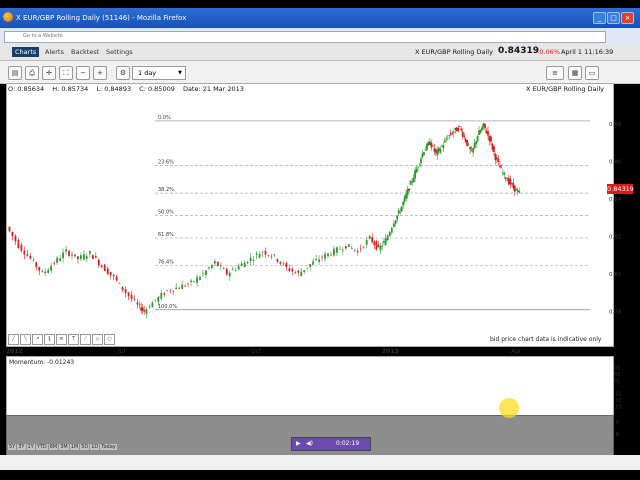 The image size is (640, 480). Describe the element at coordinates (627, 18) in the screenshot. I see `close-button: ×` at that location.